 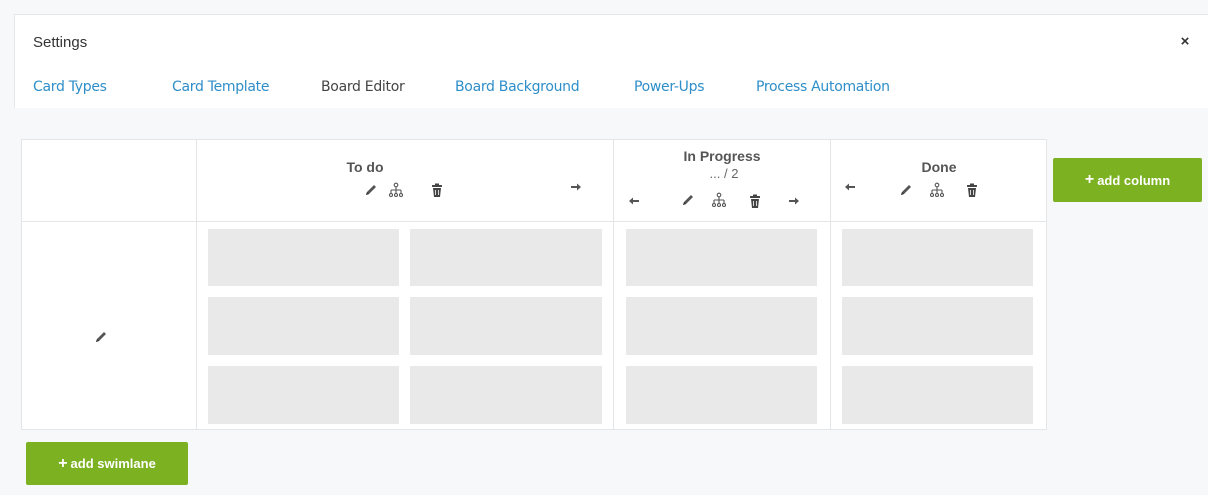 I want to click on column-title: Done, so click(x=939, y=167).